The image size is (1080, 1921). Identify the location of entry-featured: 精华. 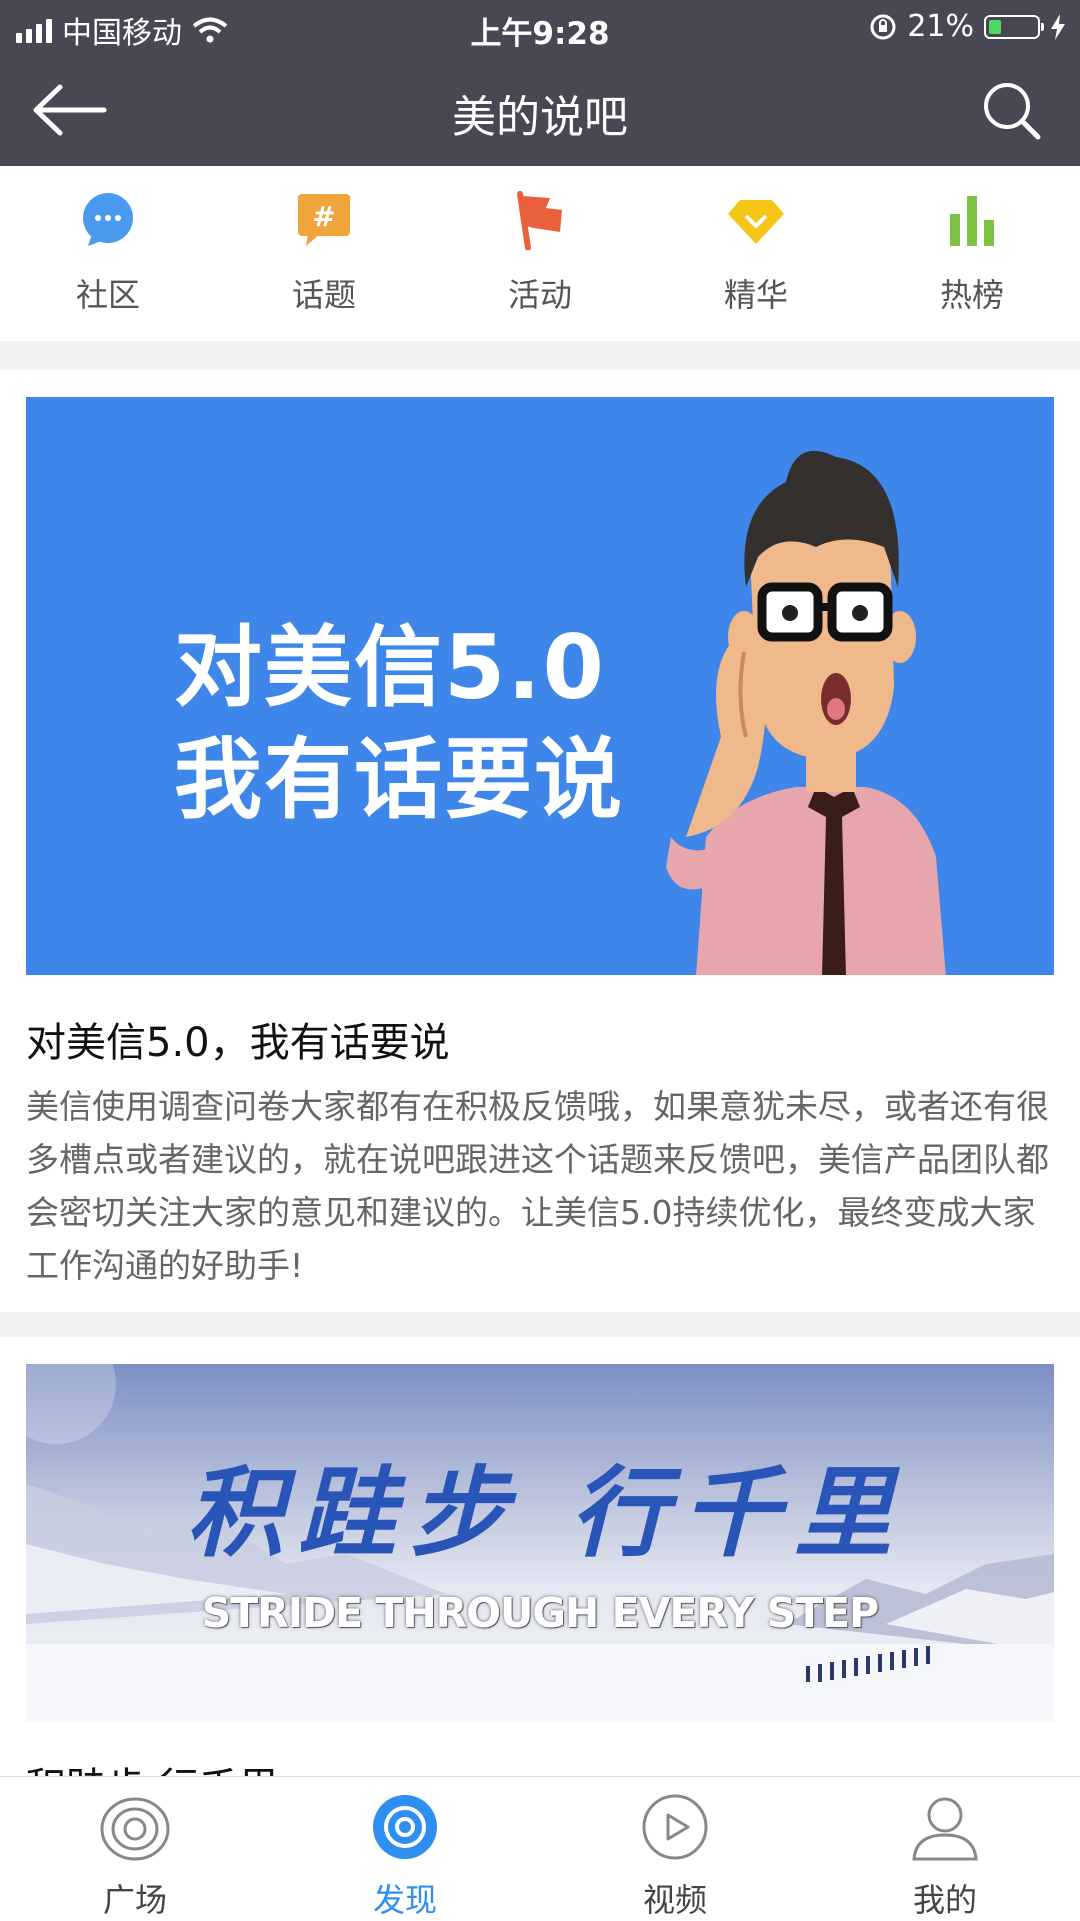
(756, 253).